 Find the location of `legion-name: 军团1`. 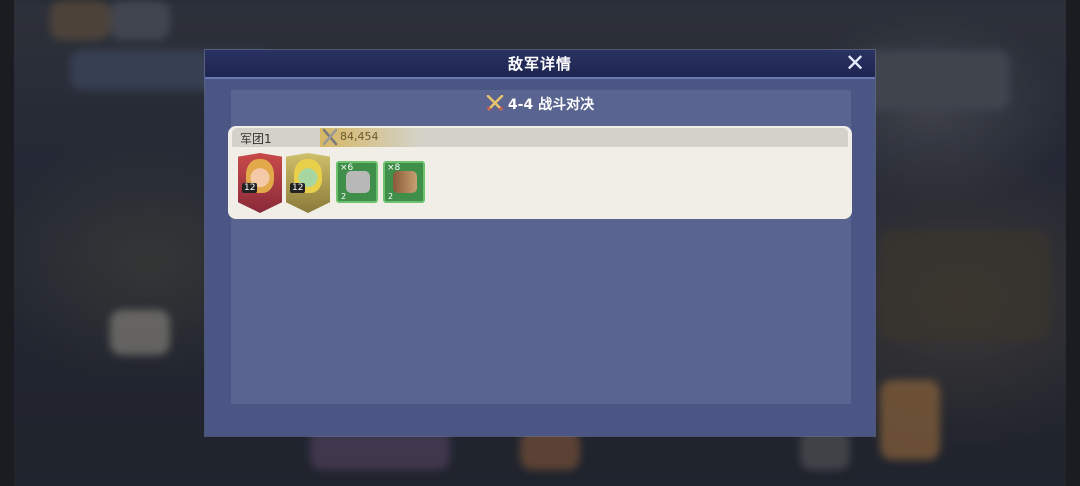

legion-name: 军团1 is located at coordinates (256, 139).